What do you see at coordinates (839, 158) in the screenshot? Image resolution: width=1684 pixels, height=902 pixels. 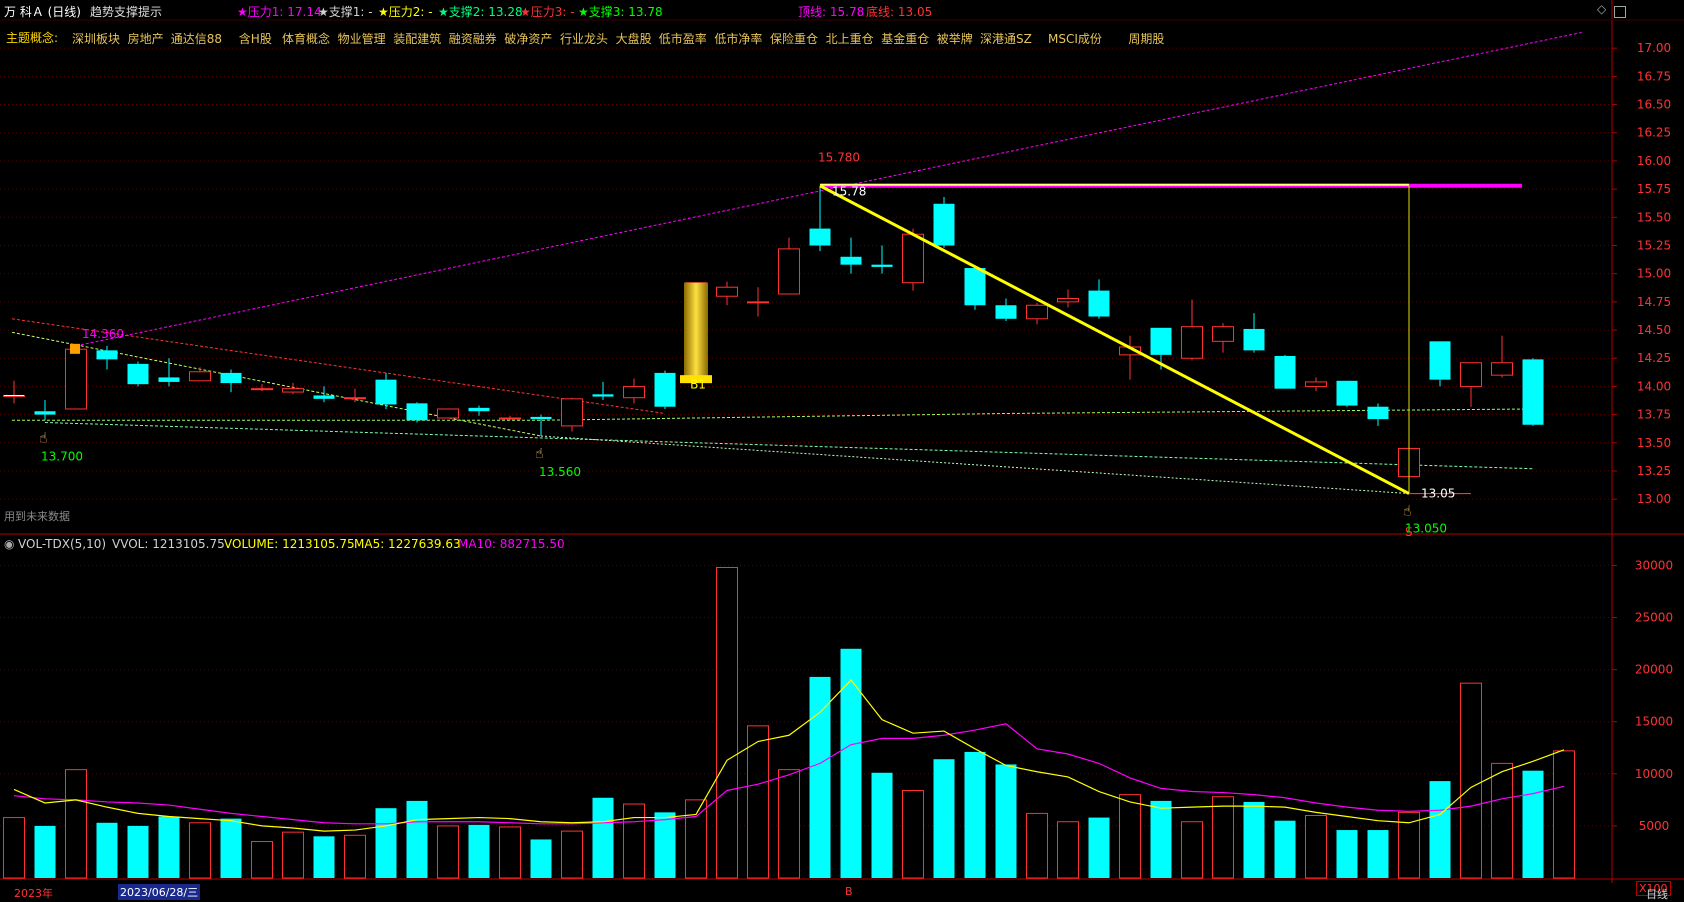 I see `price-annotation: 15.780` at bounding box center [839, 158].